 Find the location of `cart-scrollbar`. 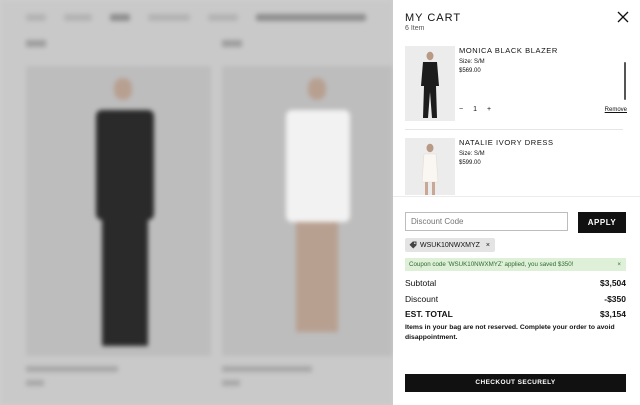

cart-scrollbar is located at coordinates (625, 81).